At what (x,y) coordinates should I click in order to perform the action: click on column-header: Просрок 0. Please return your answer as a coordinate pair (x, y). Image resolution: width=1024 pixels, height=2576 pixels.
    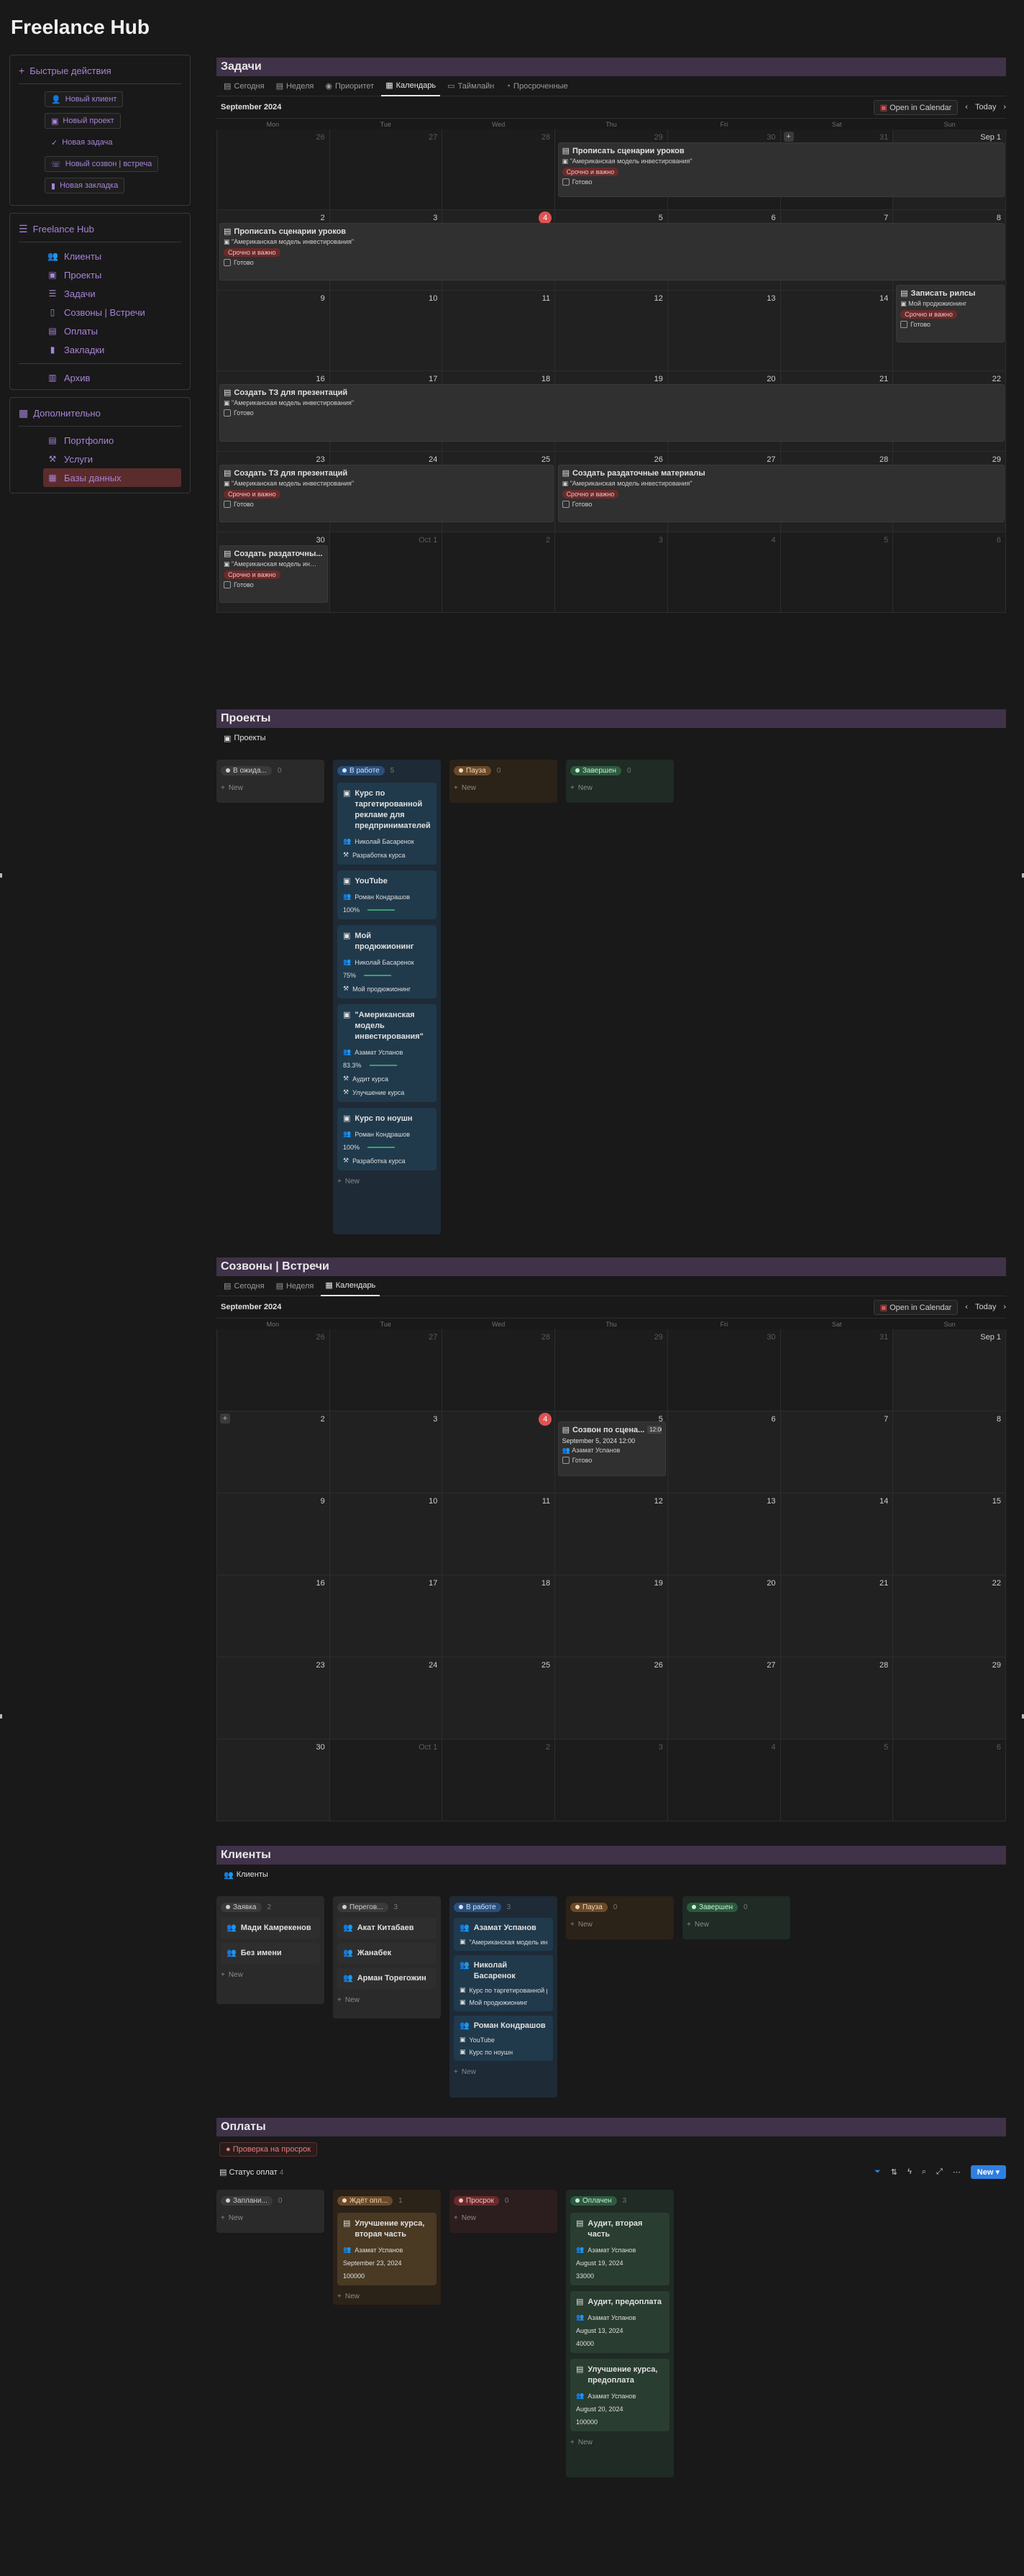
    Looking at the image, I should click on (503, 2200).